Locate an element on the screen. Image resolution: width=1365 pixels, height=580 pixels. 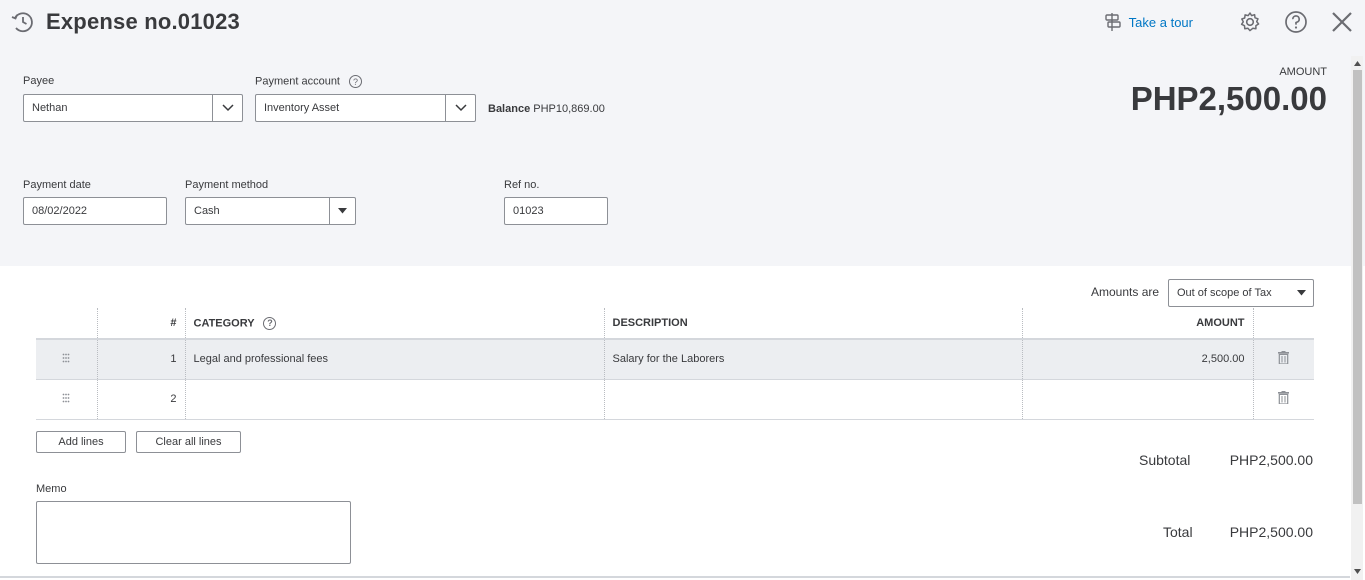
memo-label: Memo is located at coordinates (51, 489).